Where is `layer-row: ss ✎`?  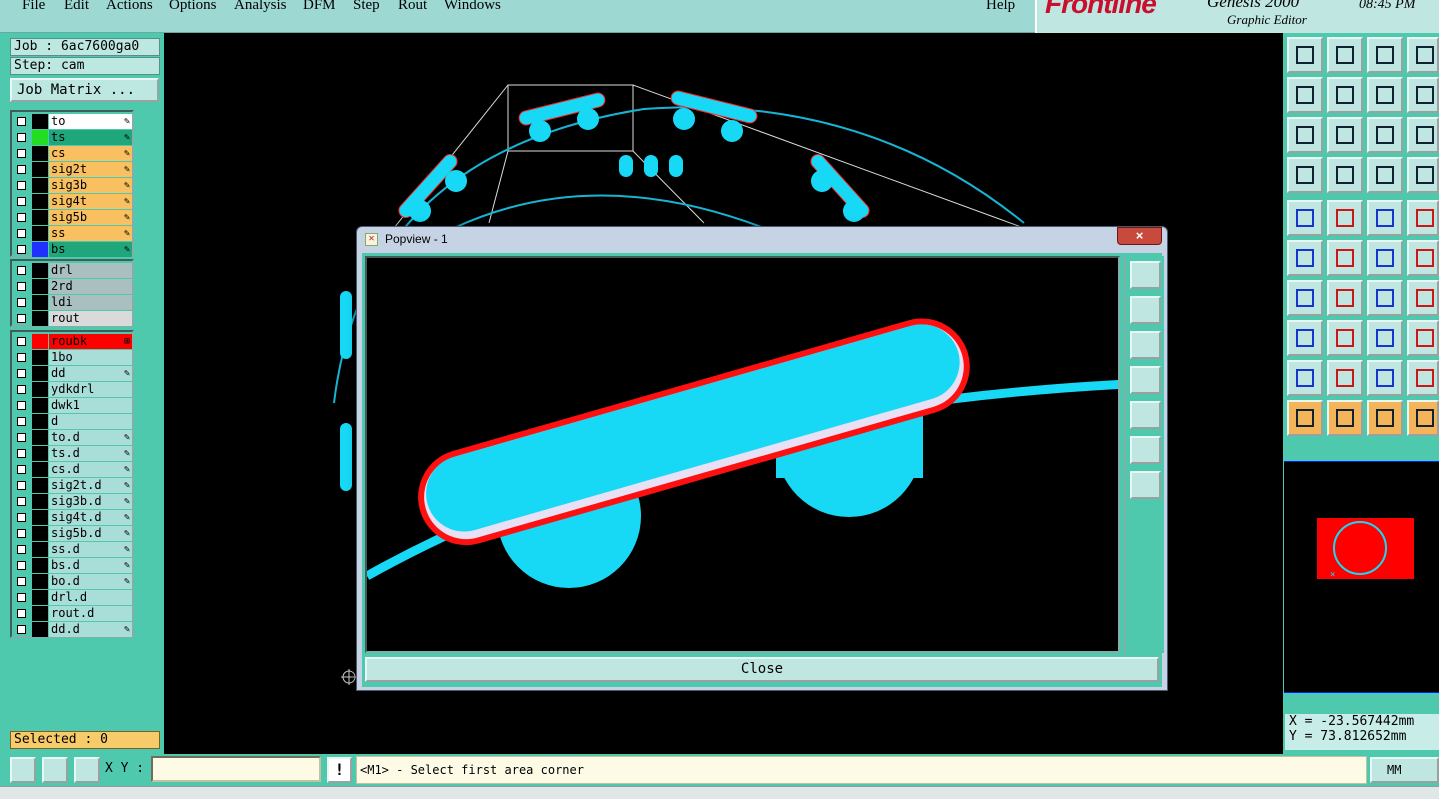
layer-row: ss ✎ is located at coordinates (73, 234).